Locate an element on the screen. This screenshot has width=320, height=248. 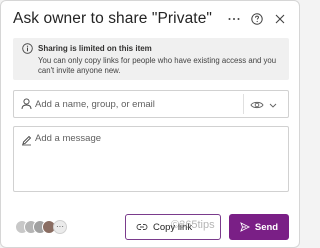
more-horizontal-icon is located at coordinates (234, 19).